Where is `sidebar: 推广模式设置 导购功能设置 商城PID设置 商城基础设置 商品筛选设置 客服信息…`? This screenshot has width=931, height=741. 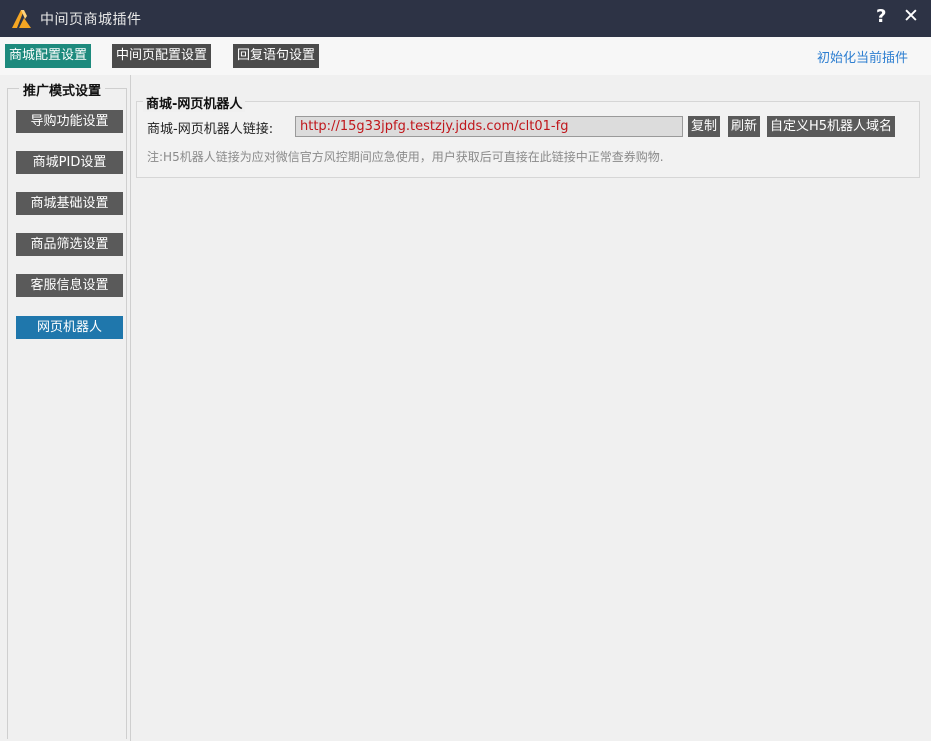 sidebar: 推广模式设置 导购功能设置 商城PID设置 商城基础设置 商品筛选设置 客服信息… is located at coordinates (65, 408).